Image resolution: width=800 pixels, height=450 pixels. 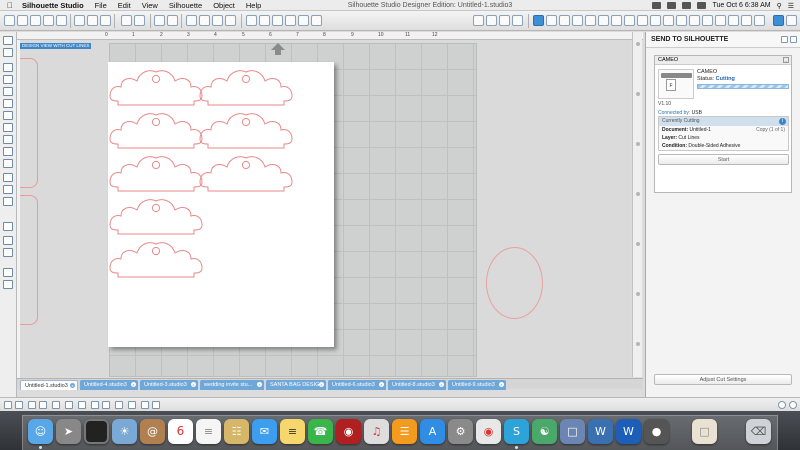 What do you see at coordinates (672, 5) in the screenshot?
I see `status-icon` at bounding box center [672, 5].